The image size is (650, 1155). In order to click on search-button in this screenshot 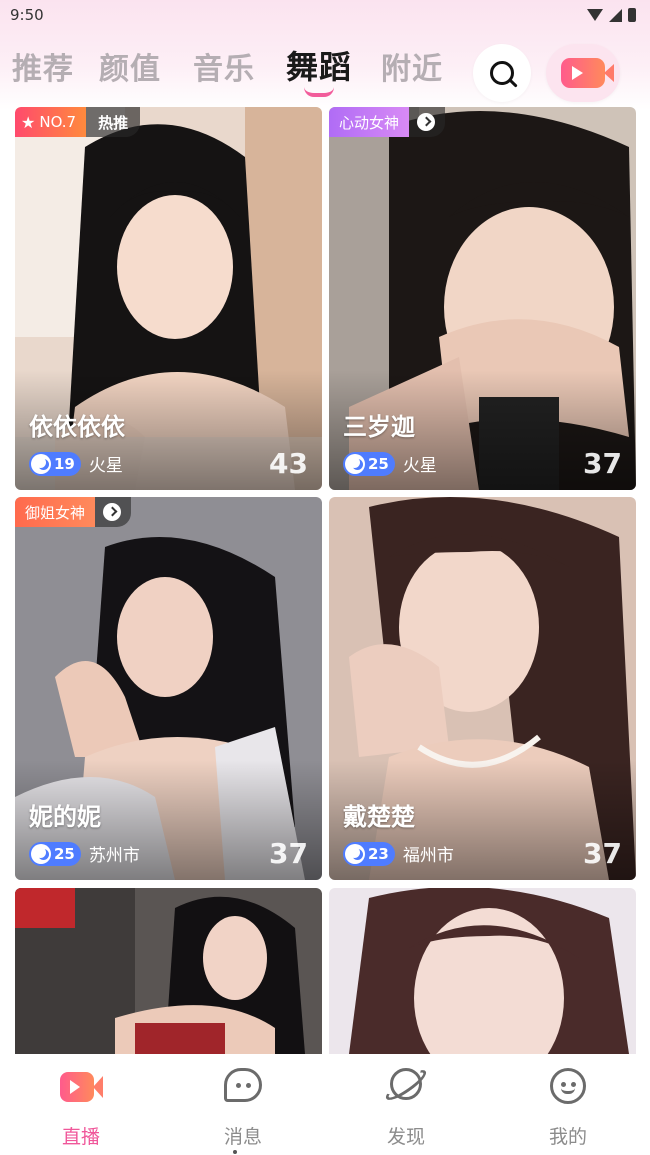, I will do `click(502, 73)`.